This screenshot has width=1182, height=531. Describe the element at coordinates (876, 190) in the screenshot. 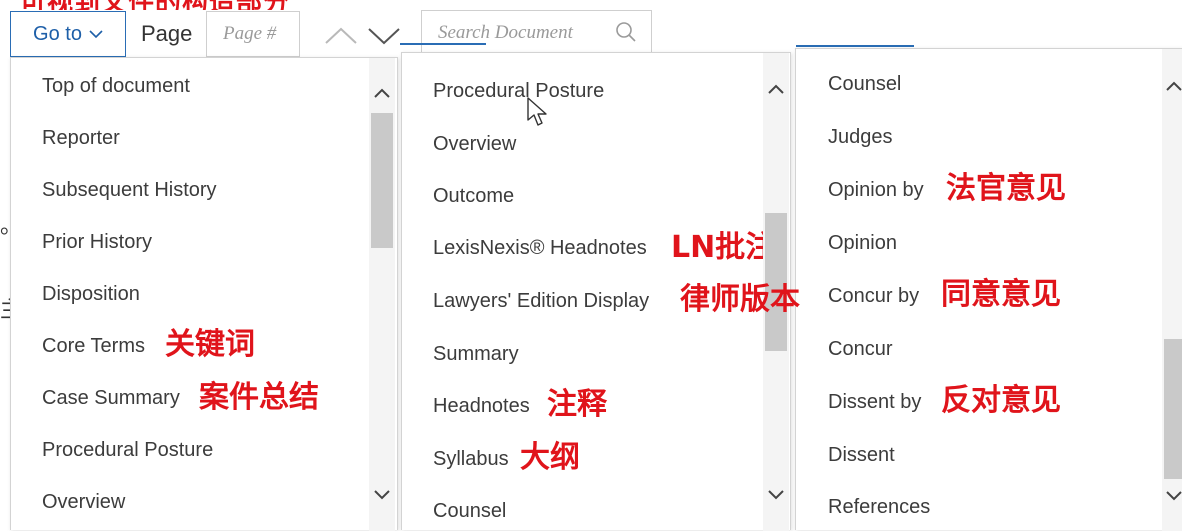

I see `outline-item: Opinion by` at that location.